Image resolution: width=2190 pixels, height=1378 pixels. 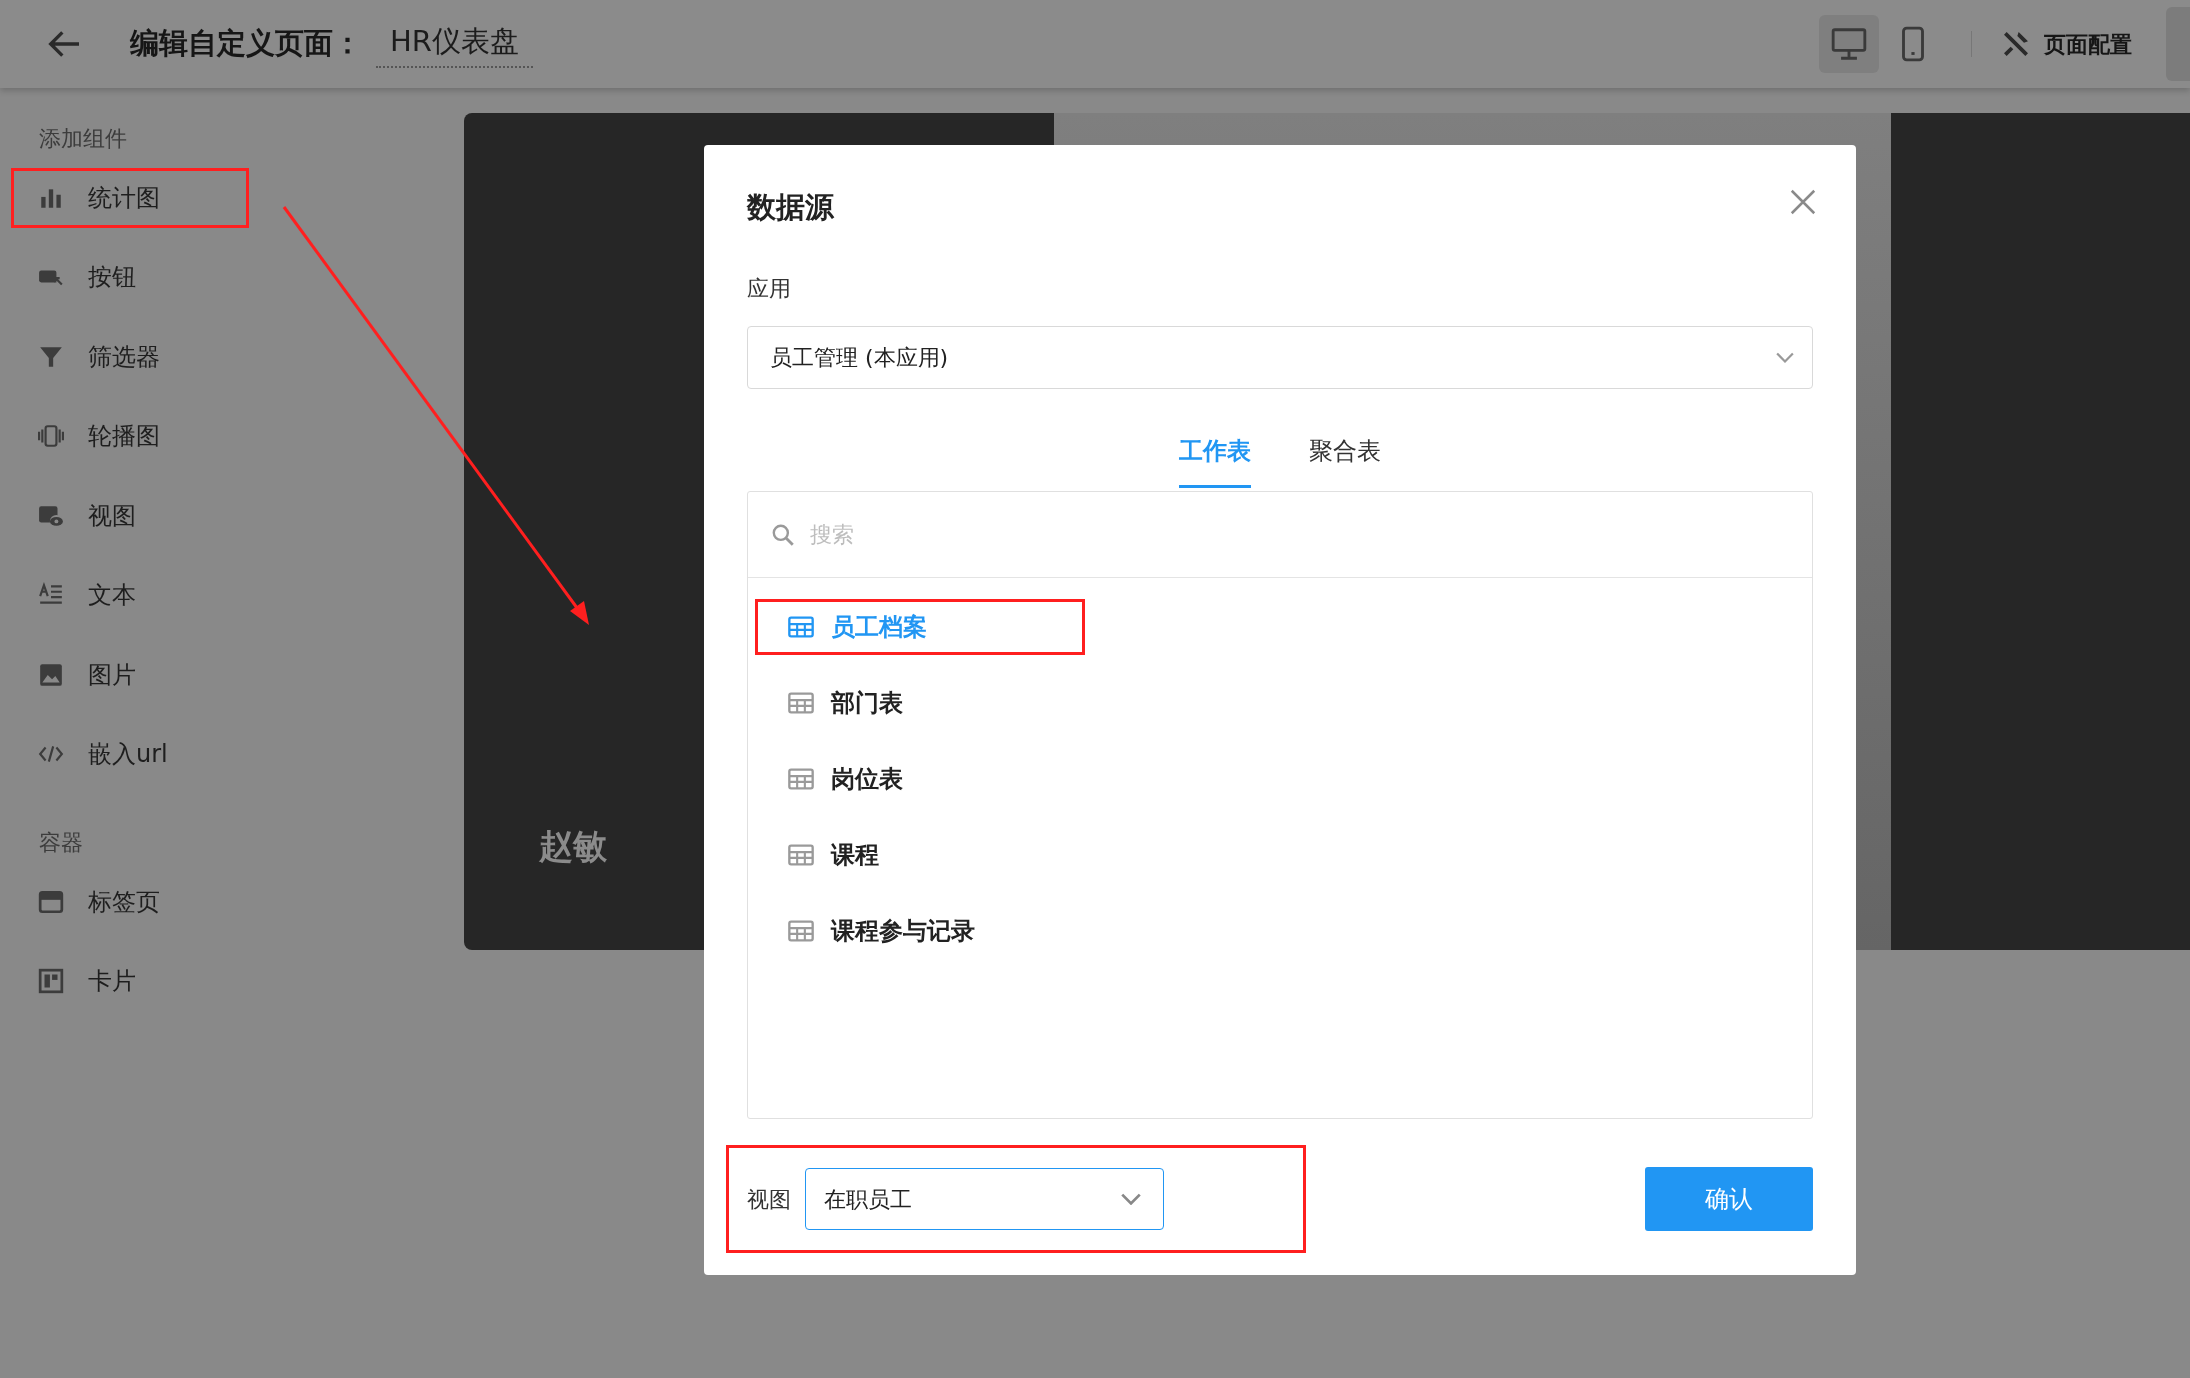 What do you see at coordinates (130, 674) in the screenshot?
I see `component-item: 图片` at bounding box center [130, 674].